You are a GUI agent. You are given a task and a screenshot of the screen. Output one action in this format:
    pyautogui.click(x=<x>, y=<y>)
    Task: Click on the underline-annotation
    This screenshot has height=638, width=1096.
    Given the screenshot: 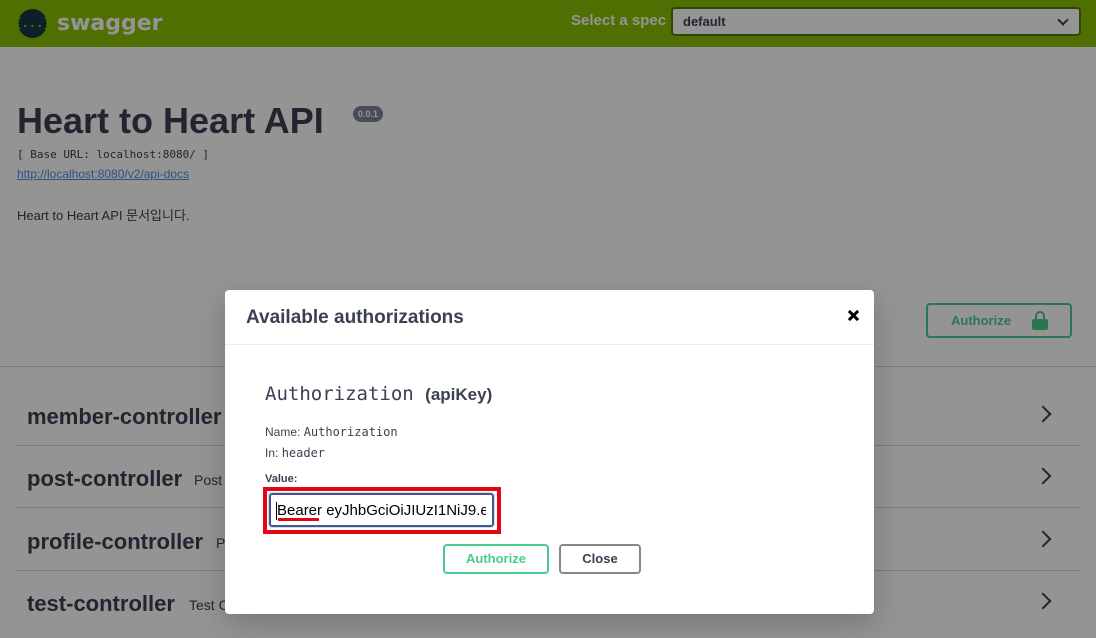 What is the action you would take?
    pyautogui.click(x=298, y=519)
    